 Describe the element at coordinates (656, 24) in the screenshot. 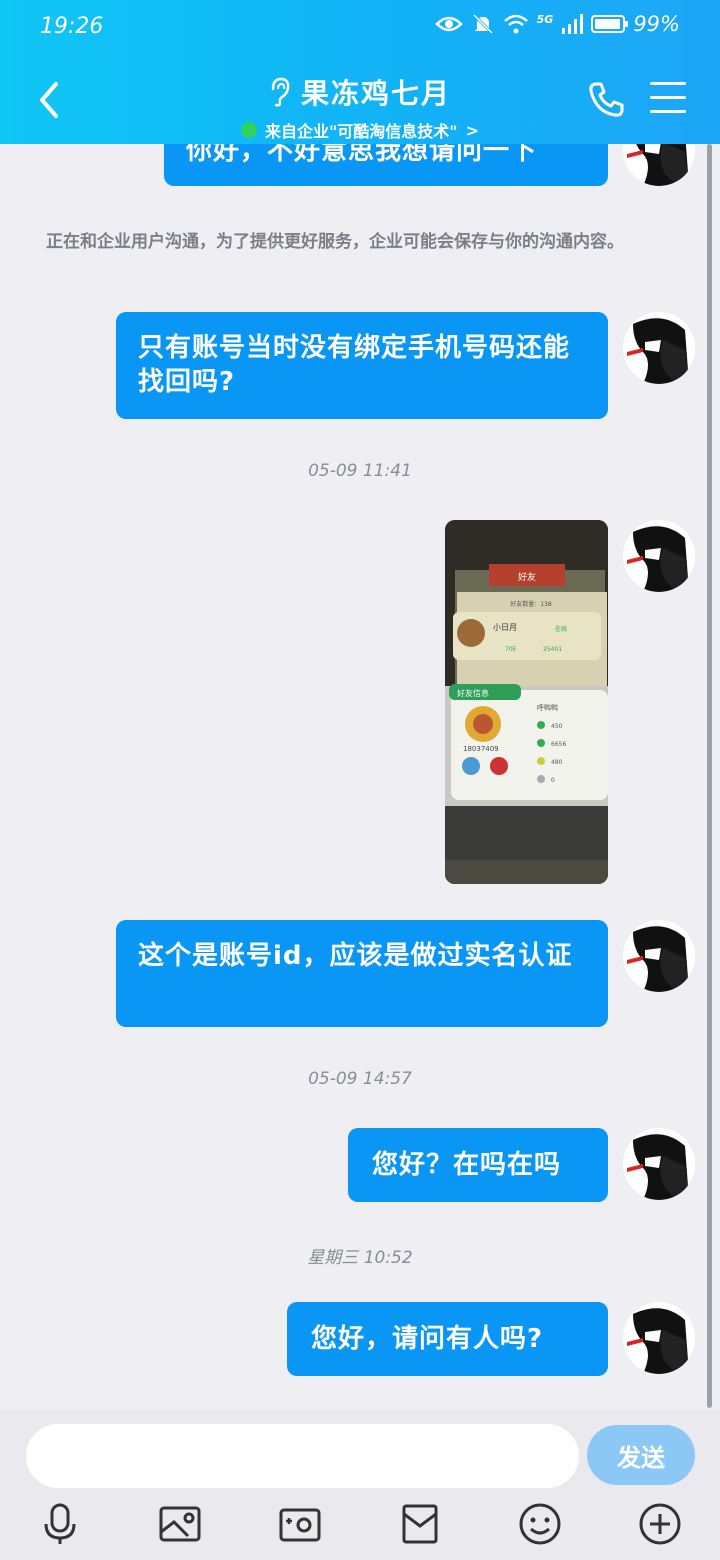

I see `battery-level: 99%` at that location.